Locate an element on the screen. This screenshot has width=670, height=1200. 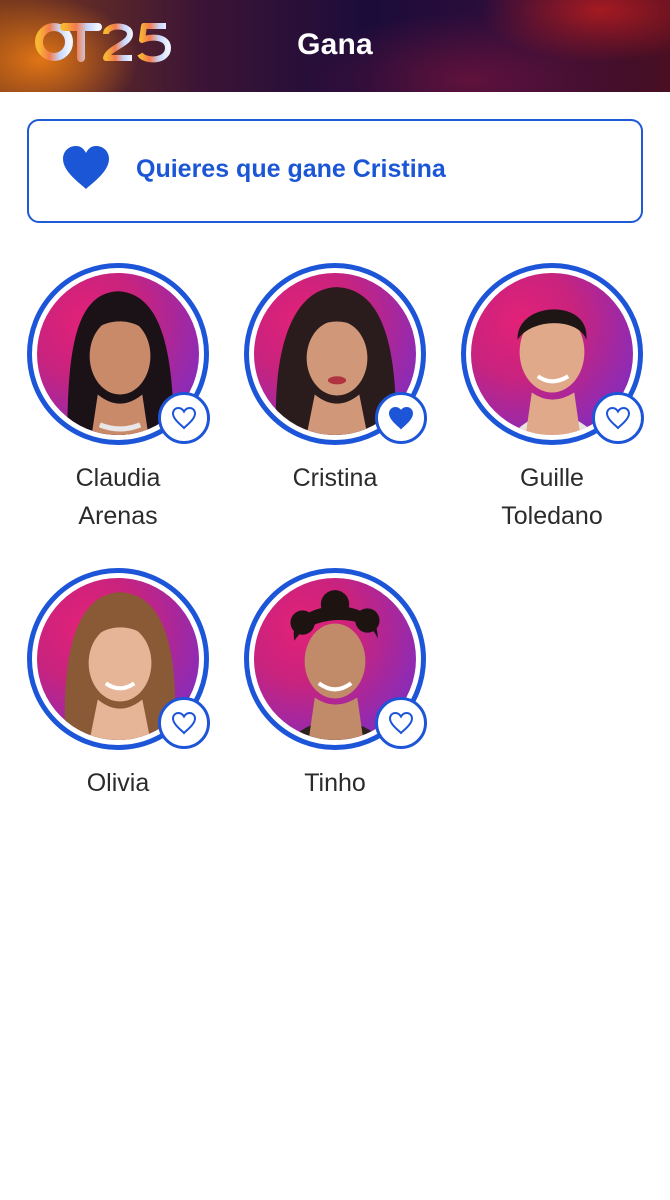
contestant-name: Olivia is located at coordinates (118, 783).